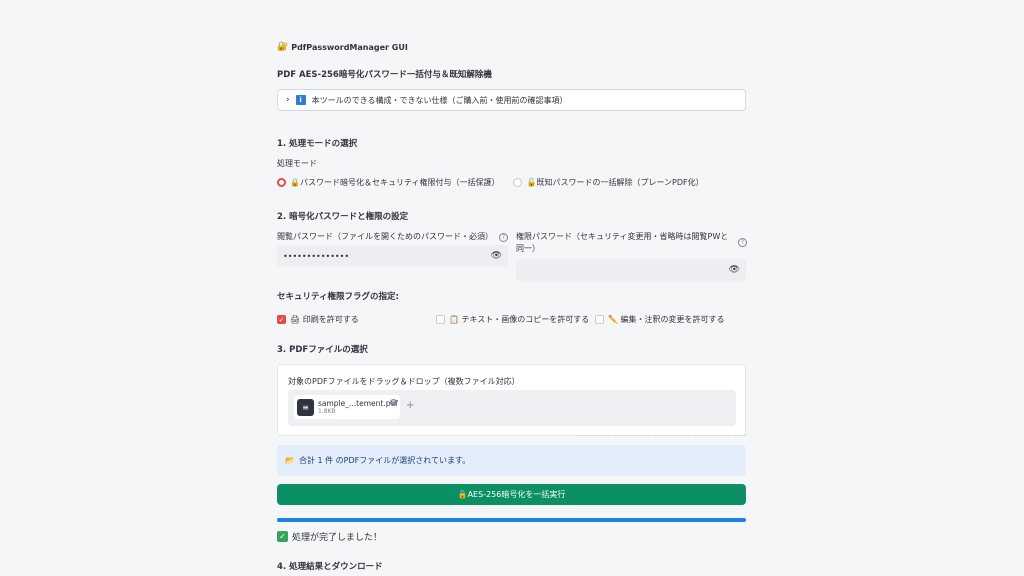 The height and width of the screenshot is (576, 1024). I want to click on radio-decrypt, so click(518, 182).